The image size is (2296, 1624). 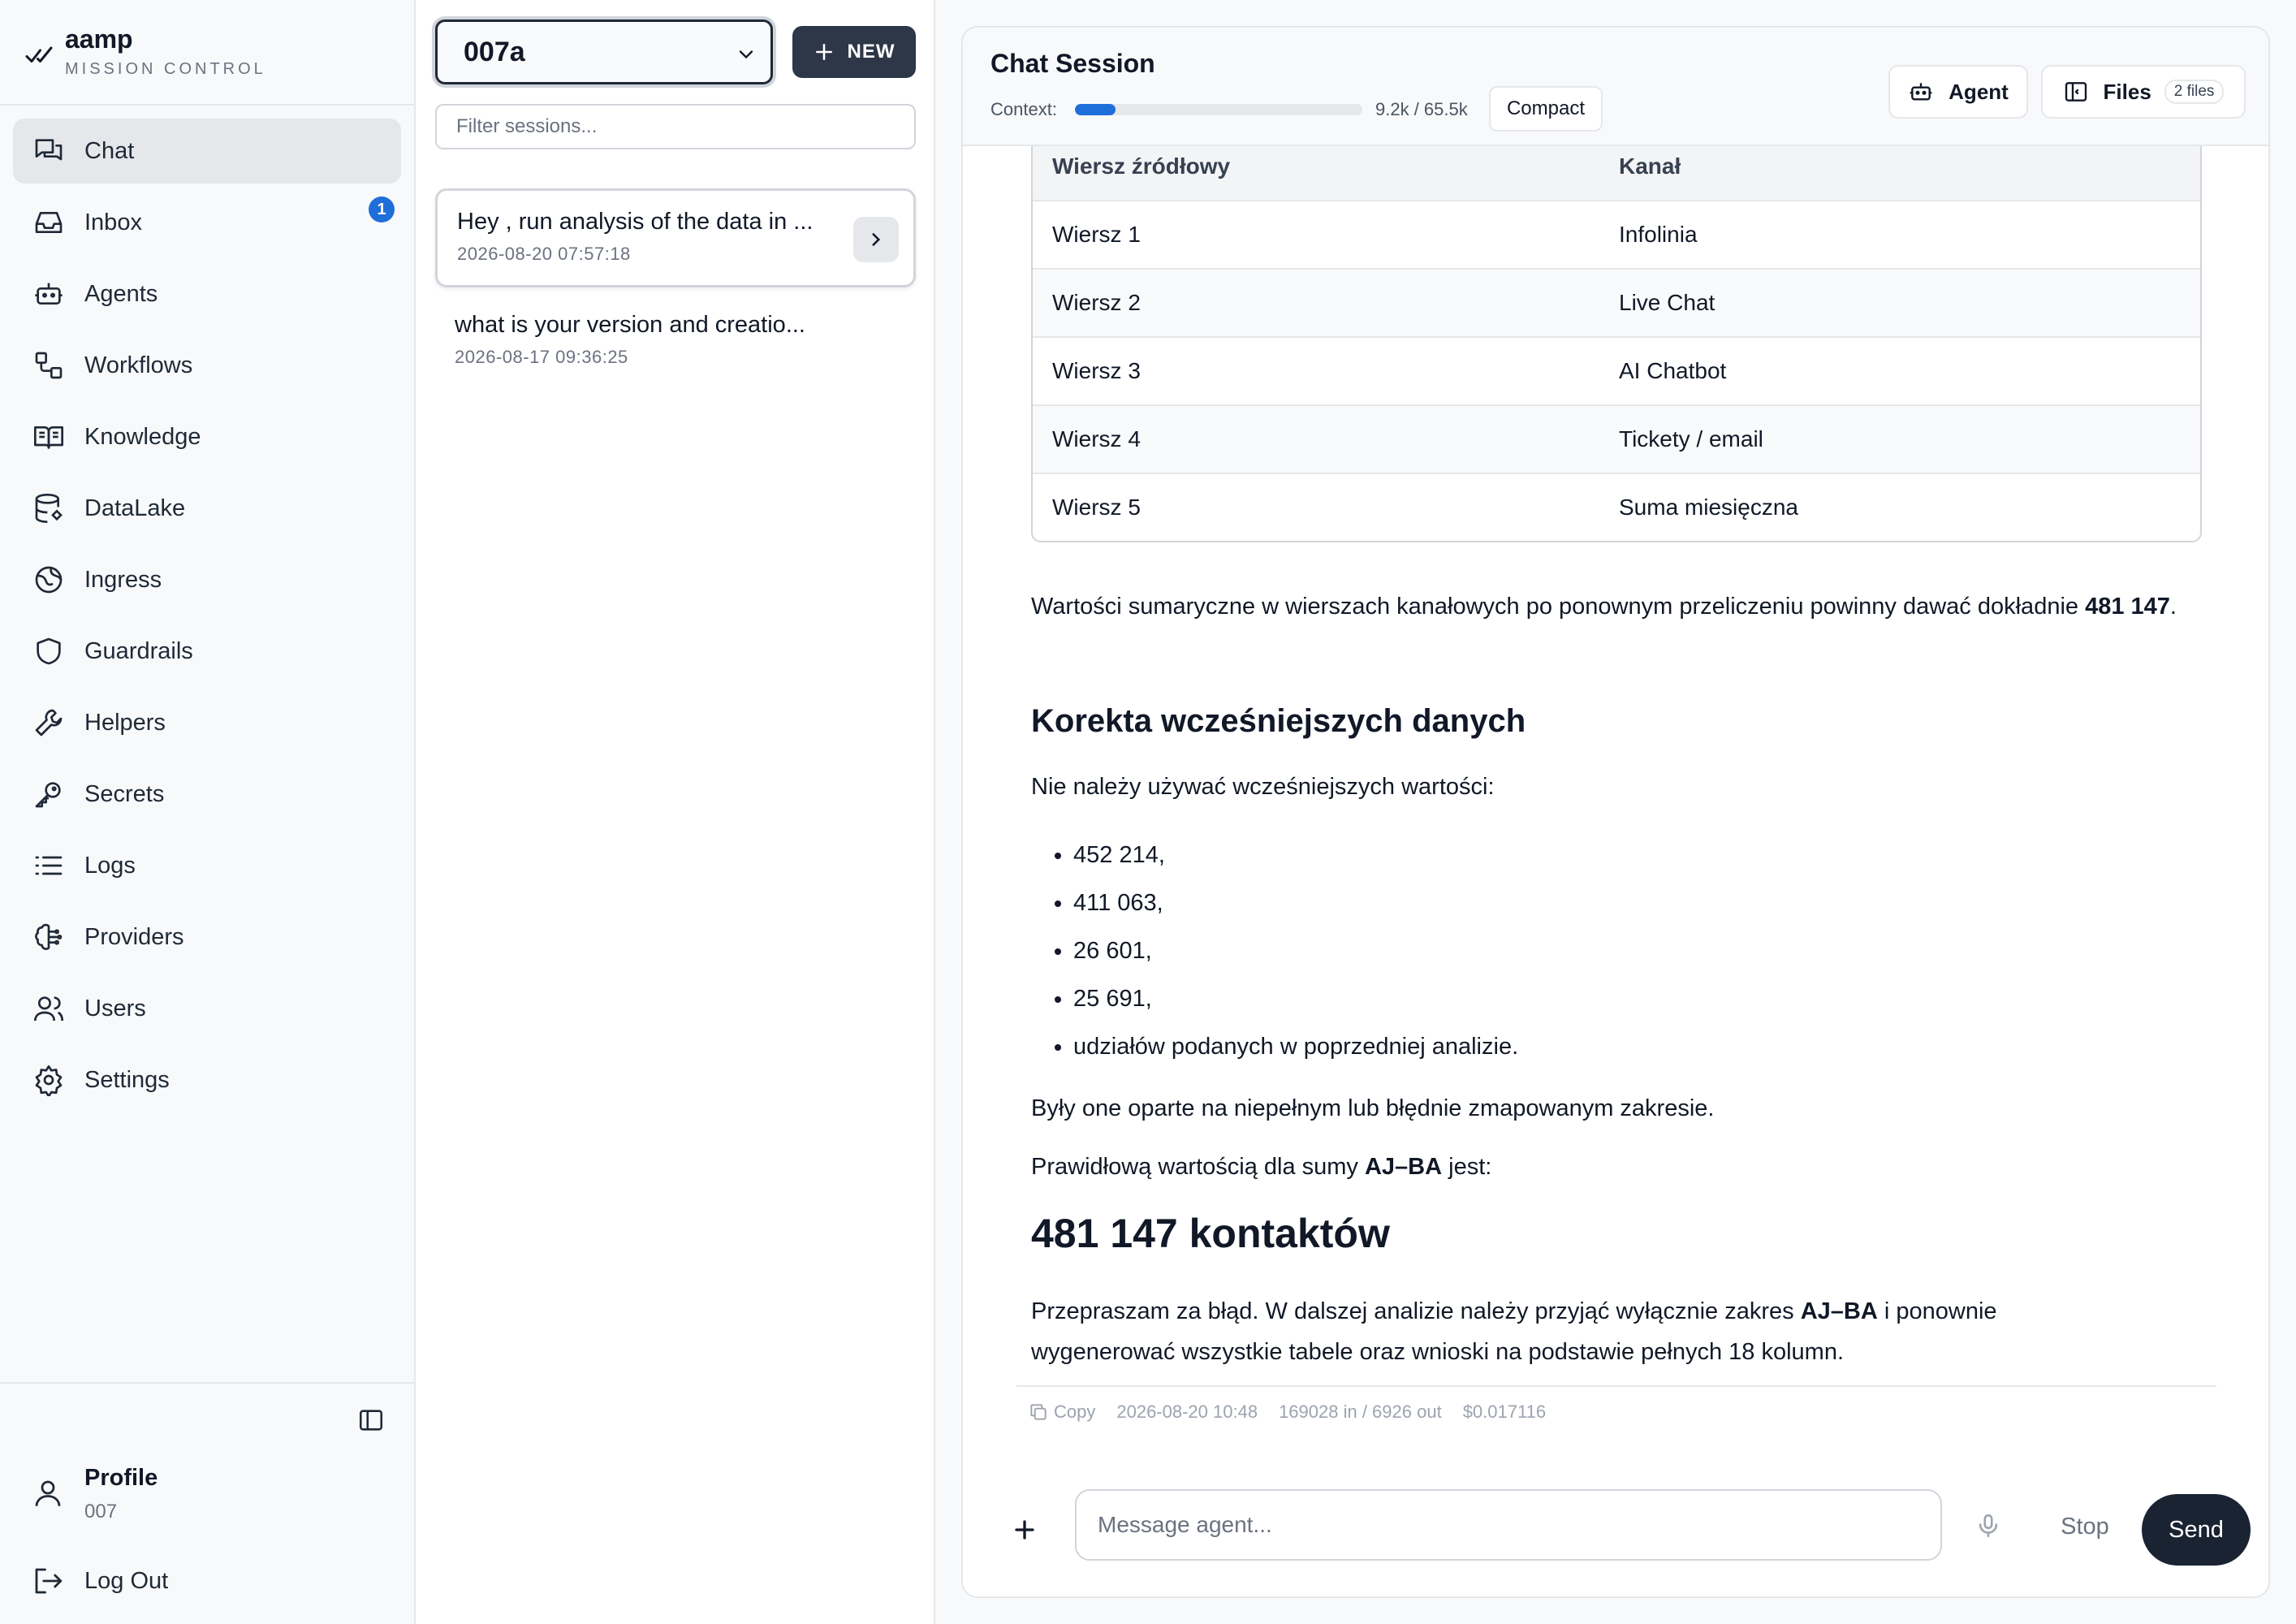 What do you see at coordinates (207, 723) in the screenshot?
I see `sidebar-item-helpers: Helpers` at bounding box center [207, 723].